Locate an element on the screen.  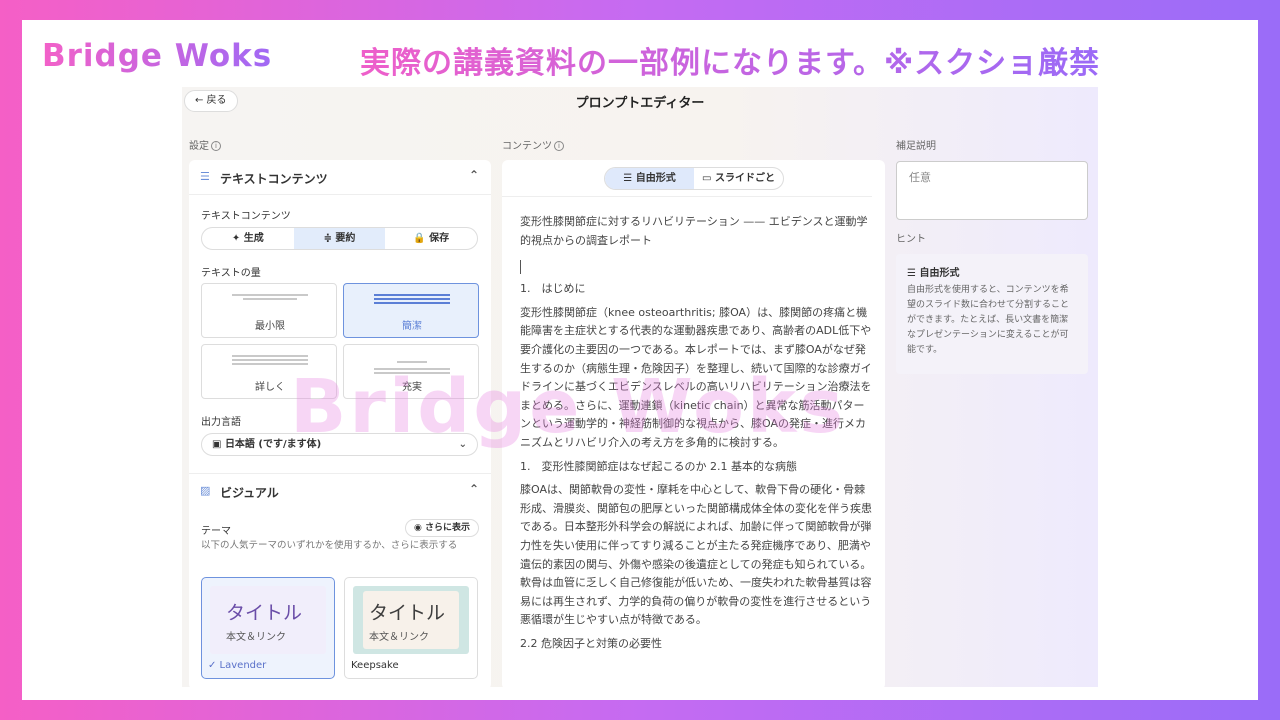
content-label-text: コンテンツ is located at coordinates (527, 146).